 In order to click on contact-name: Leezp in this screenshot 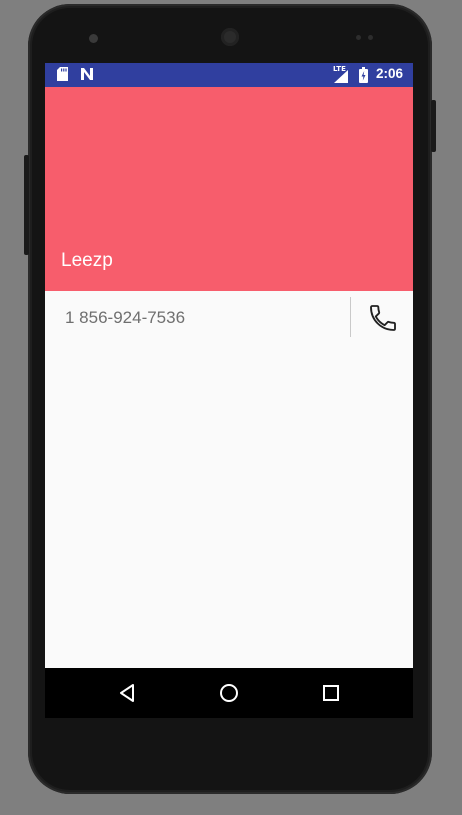, I will do `click(87, 260)`.